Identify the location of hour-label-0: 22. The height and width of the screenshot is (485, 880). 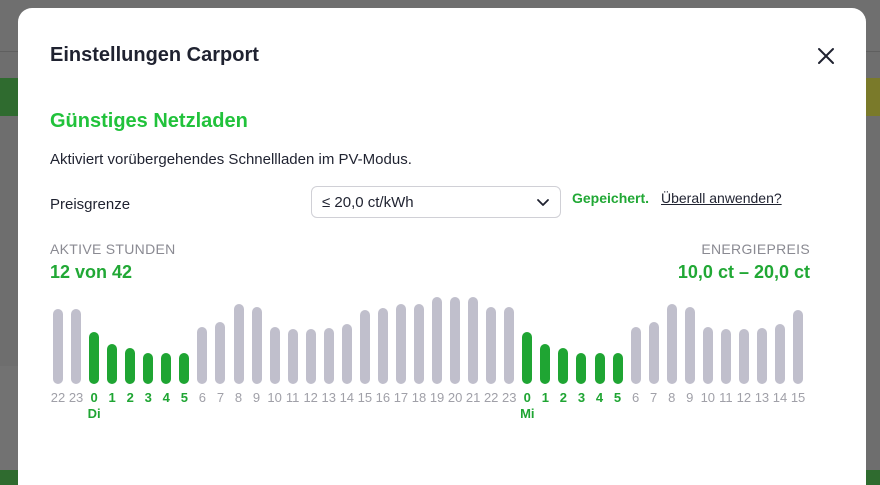
(58, 397).